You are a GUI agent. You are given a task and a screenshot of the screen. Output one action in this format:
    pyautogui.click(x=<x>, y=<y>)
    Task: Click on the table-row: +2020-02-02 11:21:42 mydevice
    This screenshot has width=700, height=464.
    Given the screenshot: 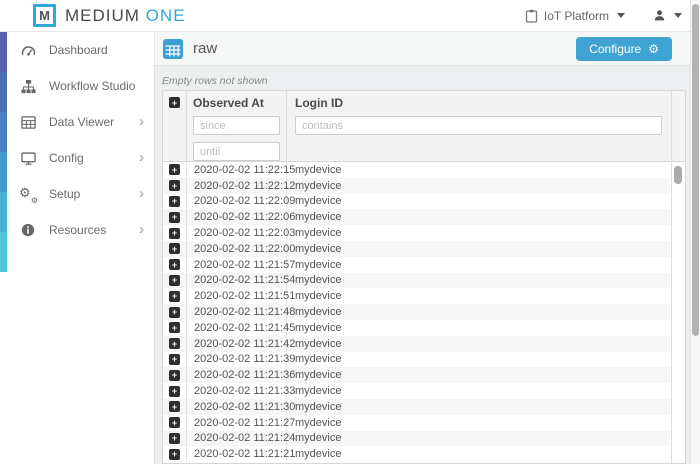 What is the action you would take?
    pyautogui.click(x=416, y=343)
    